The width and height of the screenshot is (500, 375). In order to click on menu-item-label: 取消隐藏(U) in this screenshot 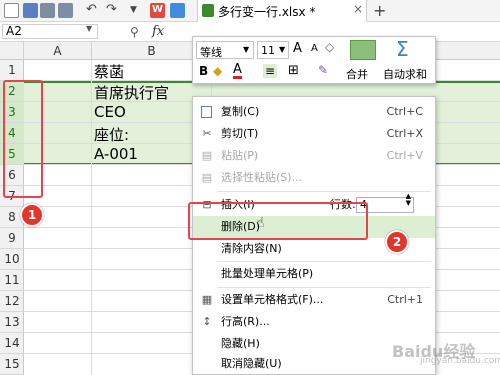, I will do `click(251, 363)`.